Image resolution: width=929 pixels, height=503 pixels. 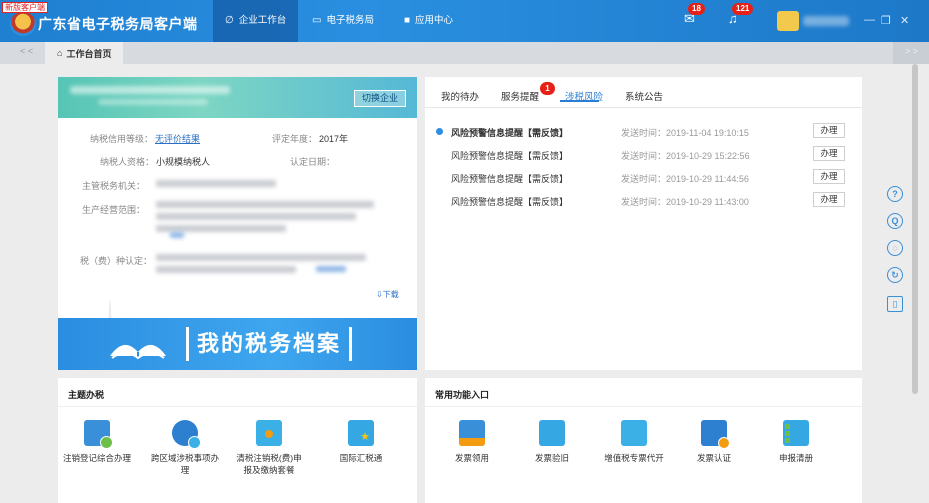 I want to click on tax-type-label: 税（费）种认定：, so click(x=116, y=261).